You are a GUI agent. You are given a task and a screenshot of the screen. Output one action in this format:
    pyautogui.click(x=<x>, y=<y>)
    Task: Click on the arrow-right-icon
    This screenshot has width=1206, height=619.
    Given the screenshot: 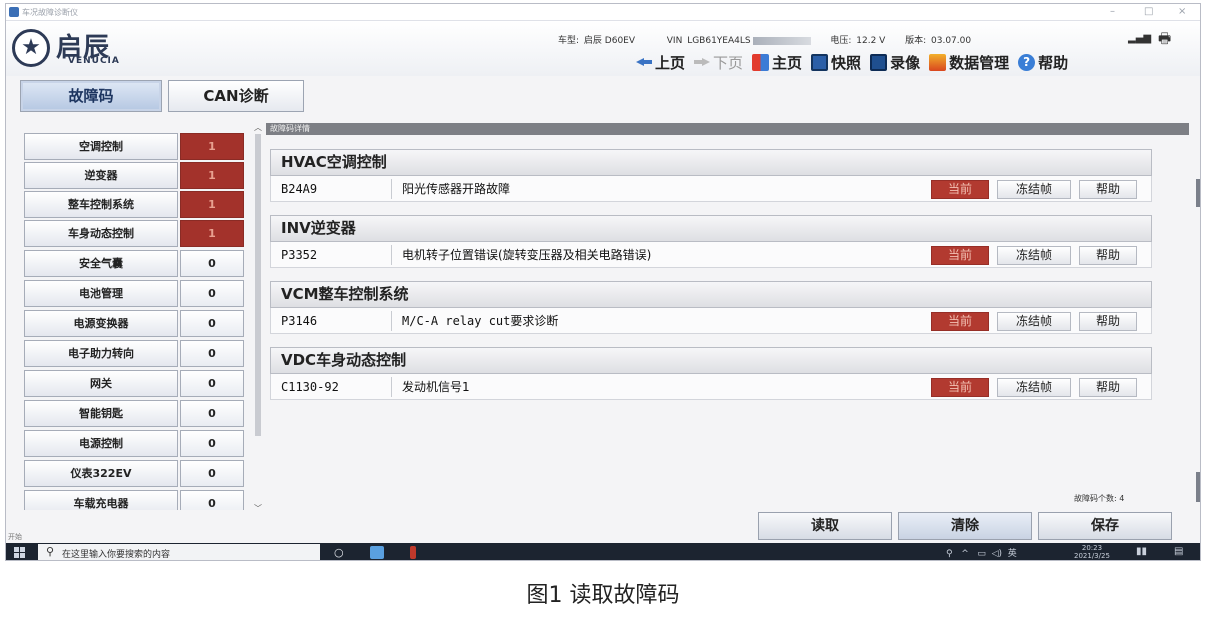 What is the action you would take?
    pyautogui.click(x=702, y=62)
    